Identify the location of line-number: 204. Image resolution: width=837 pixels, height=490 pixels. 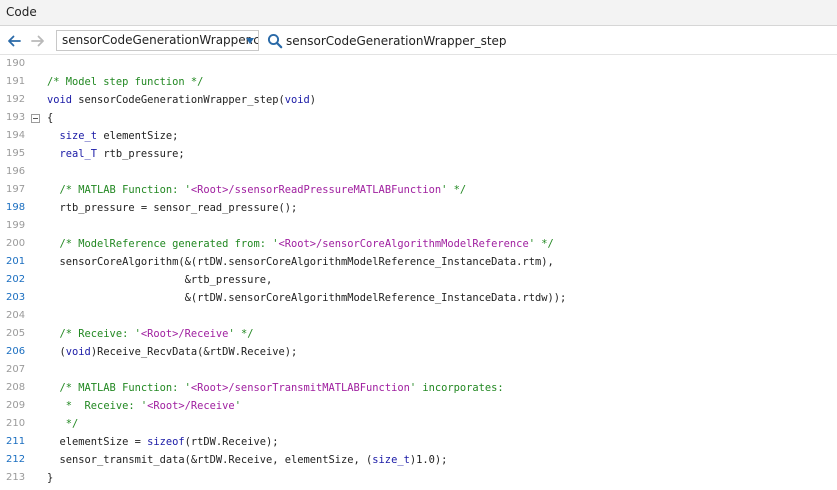
(16, 315).